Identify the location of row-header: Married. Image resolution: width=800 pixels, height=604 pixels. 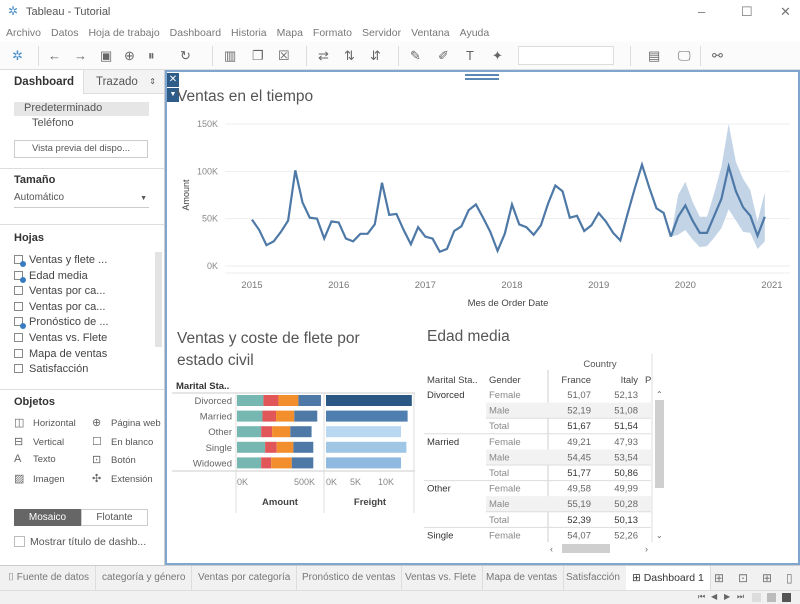
(443, 442).